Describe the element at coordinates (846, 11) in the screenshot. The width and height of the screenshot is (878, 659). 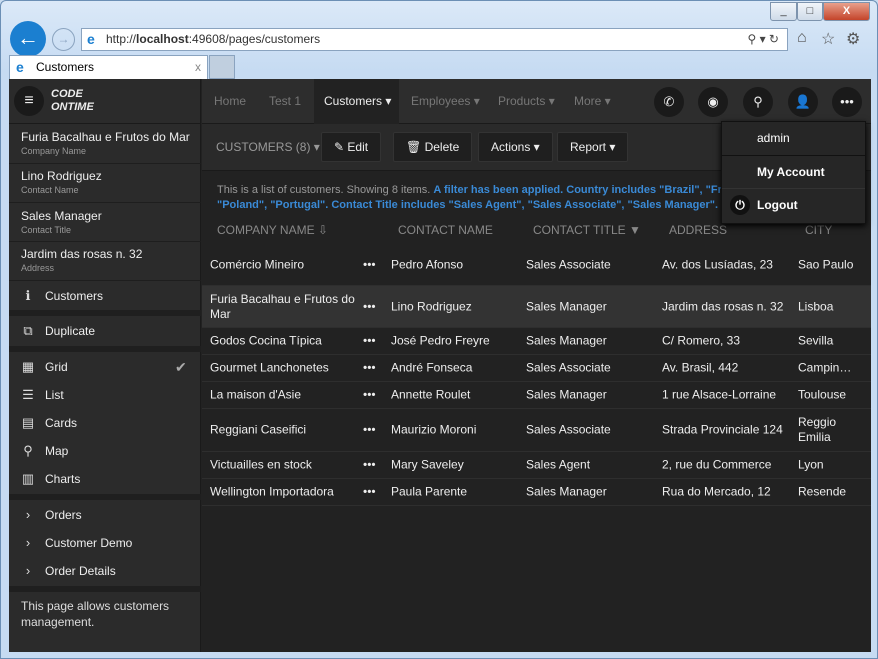
I see `close-window-button: X` at that location.